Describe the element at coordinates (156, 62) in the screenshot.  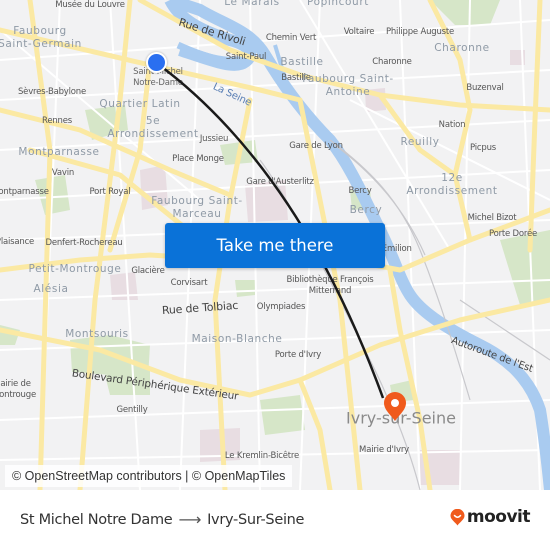
I see `origin-marker` at that location.